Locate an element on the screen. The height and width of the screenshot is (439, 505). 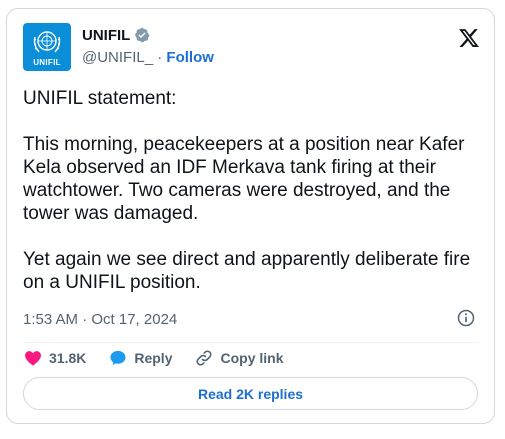
divider is located at coordinates (250, 342).